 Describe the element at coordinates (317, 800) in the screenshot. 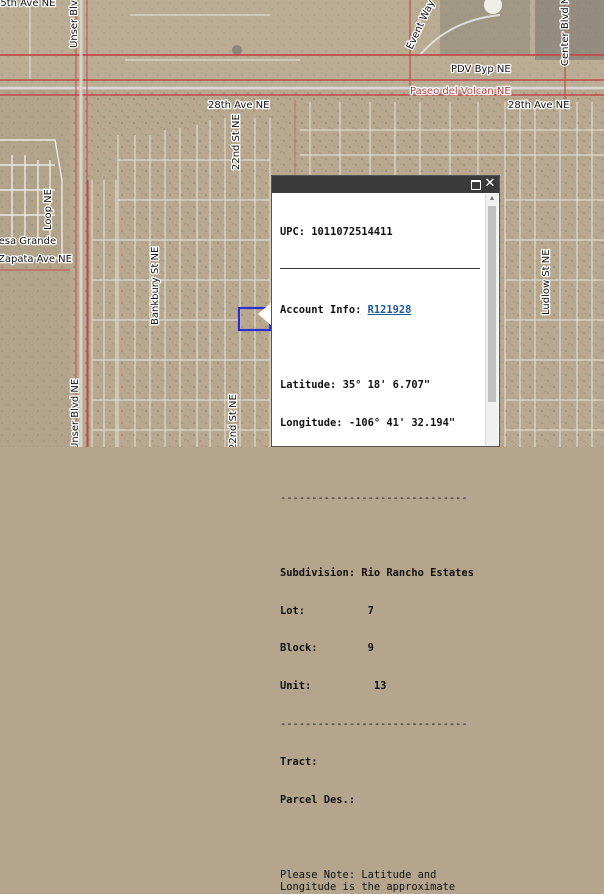

I see `parcel-des-label: Parcel Des.:` at that location.